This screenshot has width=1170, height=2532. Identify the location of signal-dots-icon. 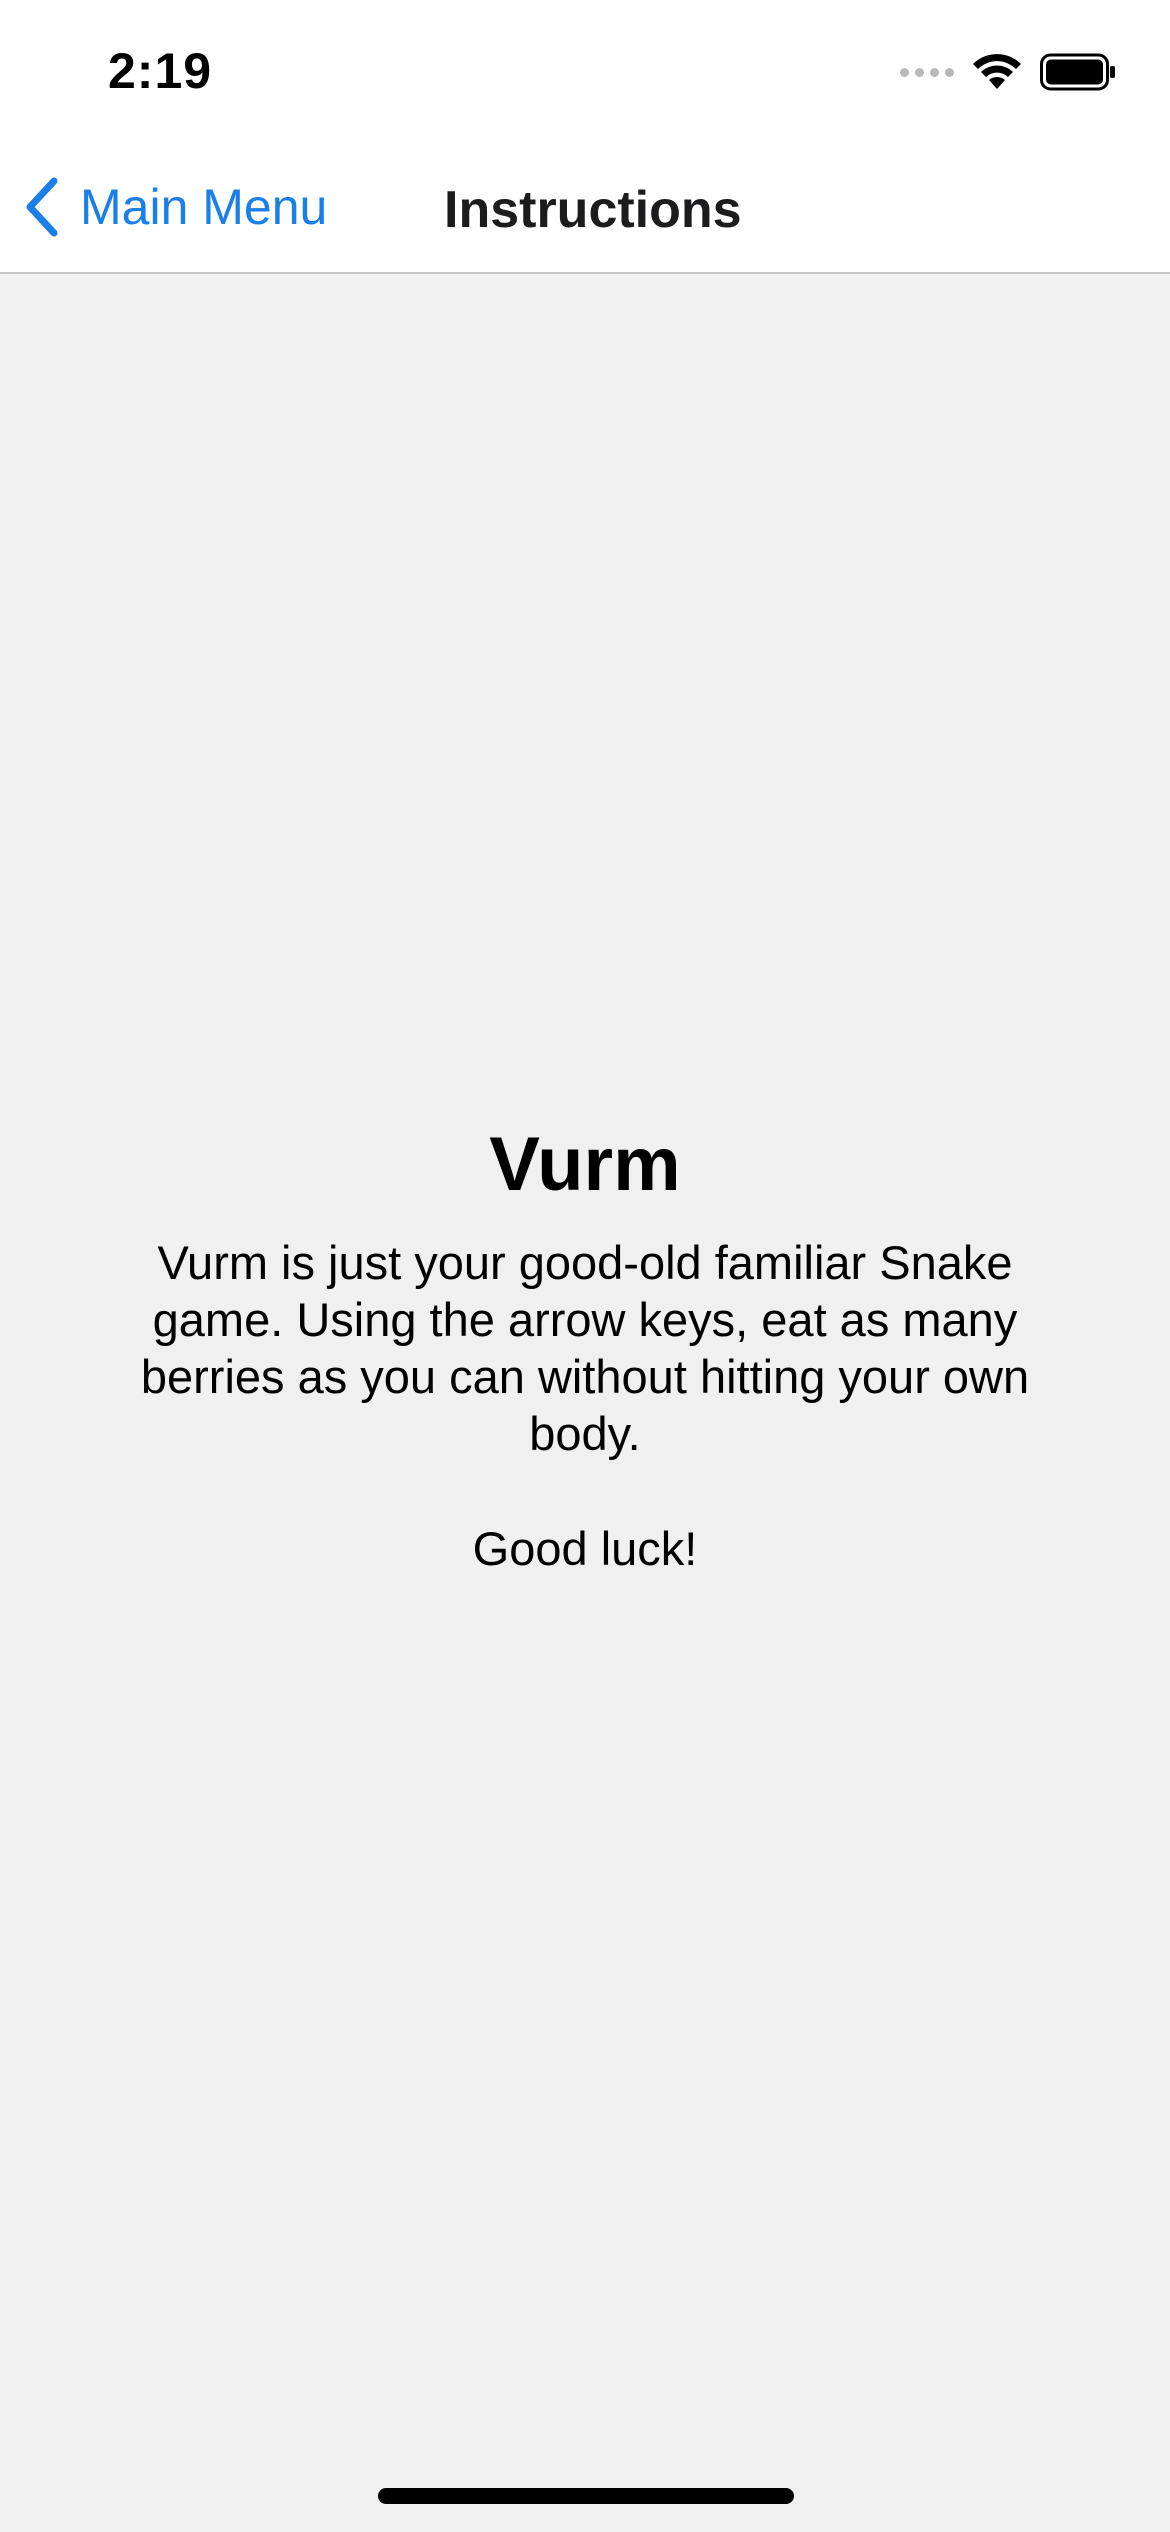
(927, 72).